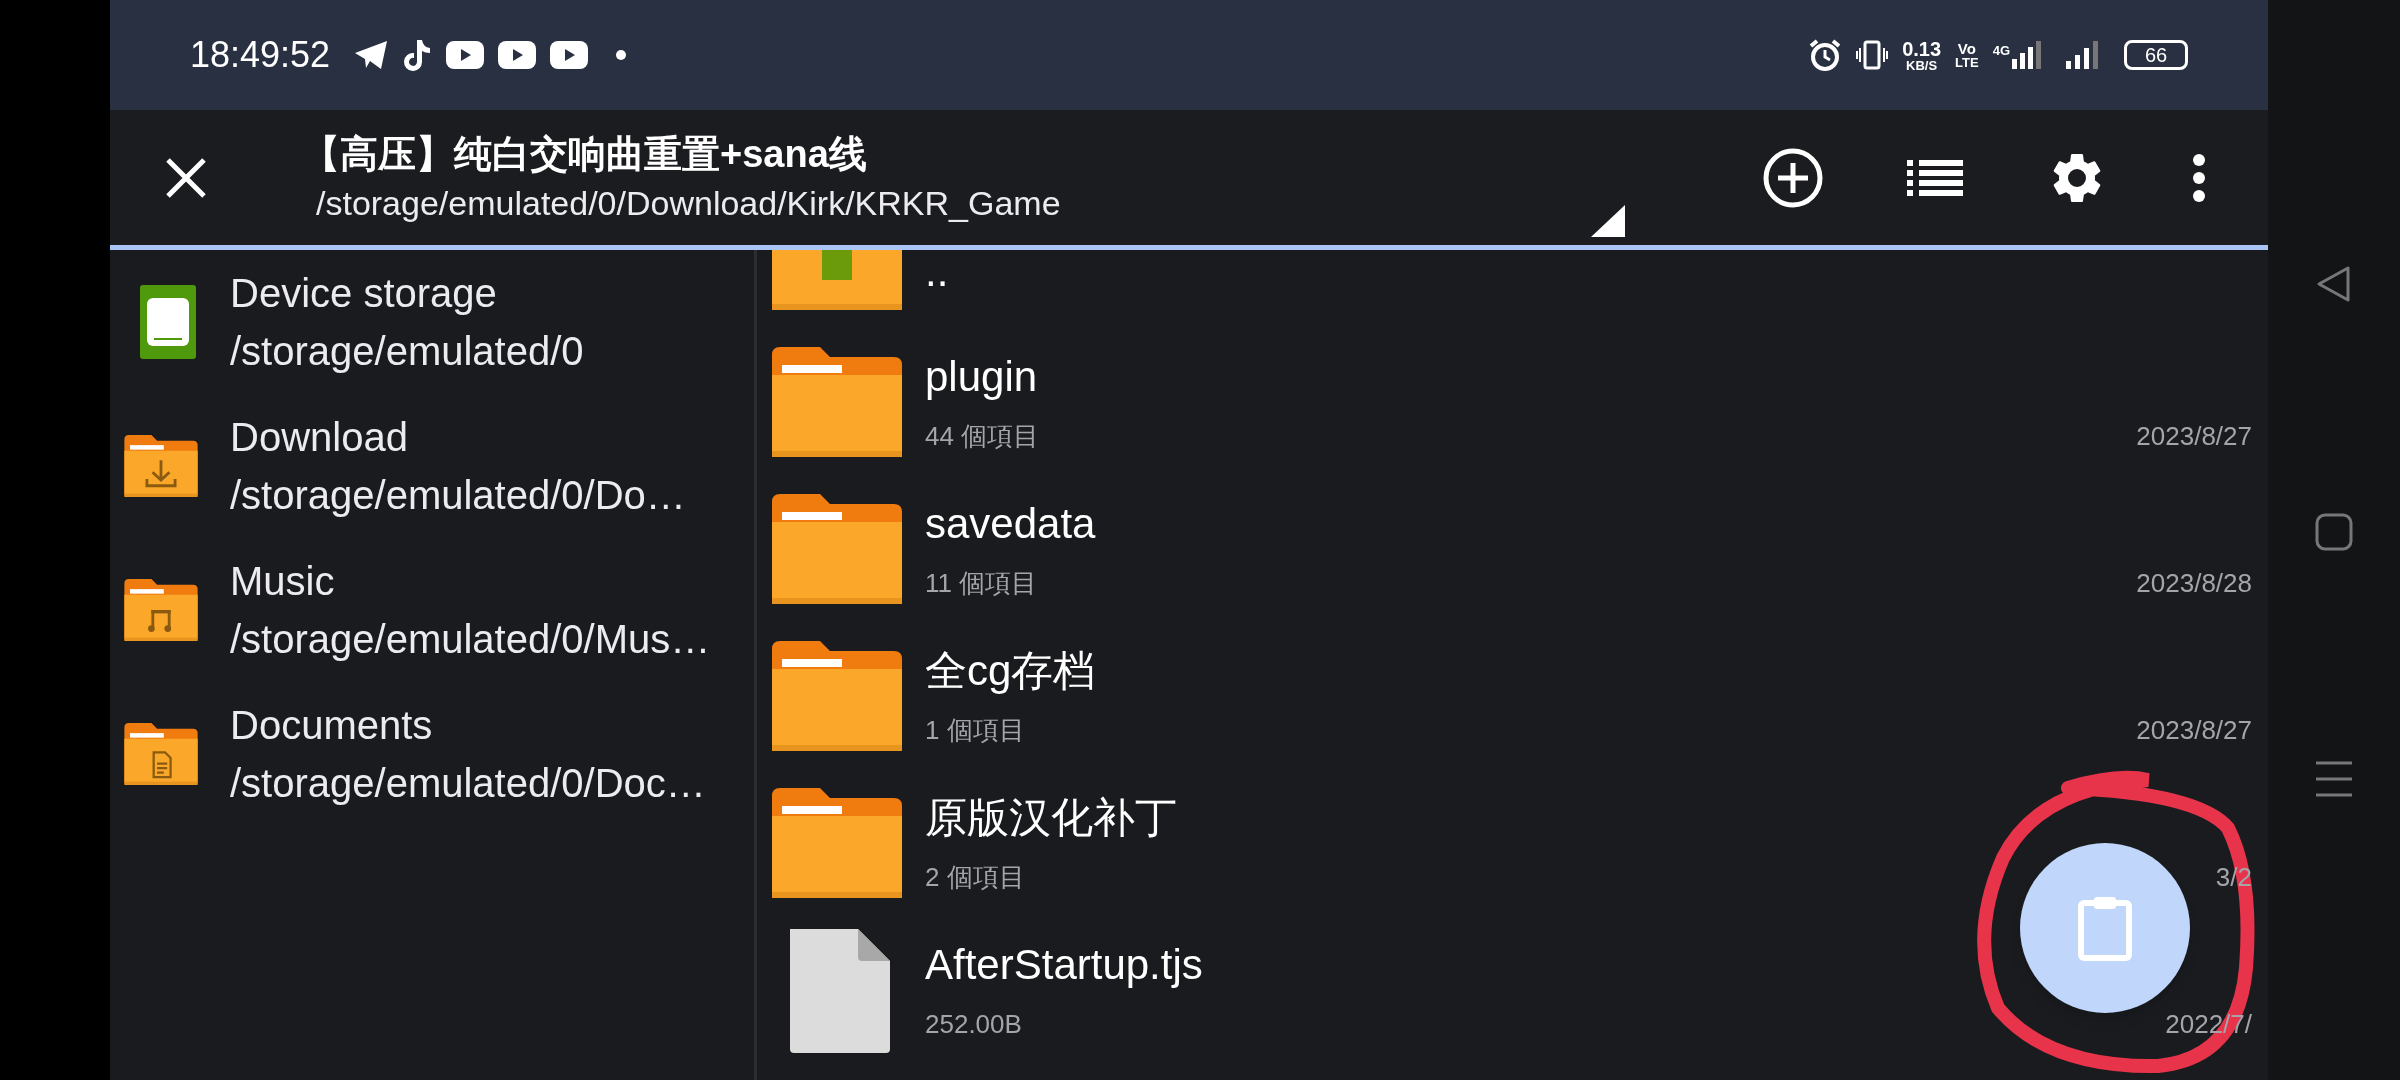 The image size is (2400, 1080). Describe the element at coordinates (161, 466) in the screenshot. I see `download-folder-icon` at that location.